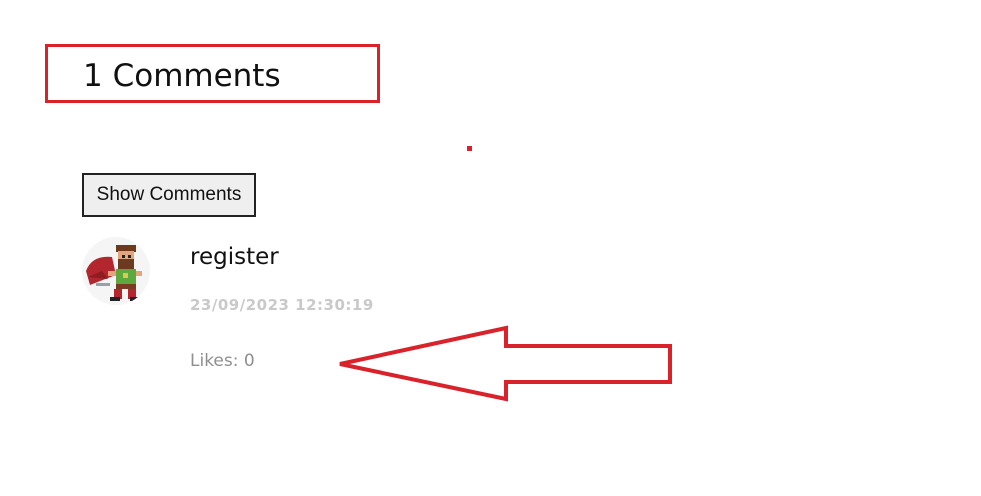 Image resolution: width=981 pixels, height=496 pixels. What do you see at coordinates (234, 257) in the screenshot?
I see `comment-username: register` at bounding box center [234, 257].